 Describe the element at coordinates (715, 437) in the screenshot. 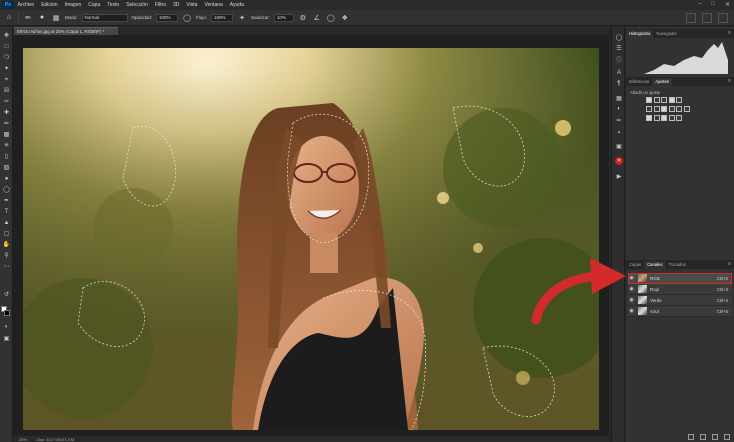

I see `new-channel-icon` at that location.